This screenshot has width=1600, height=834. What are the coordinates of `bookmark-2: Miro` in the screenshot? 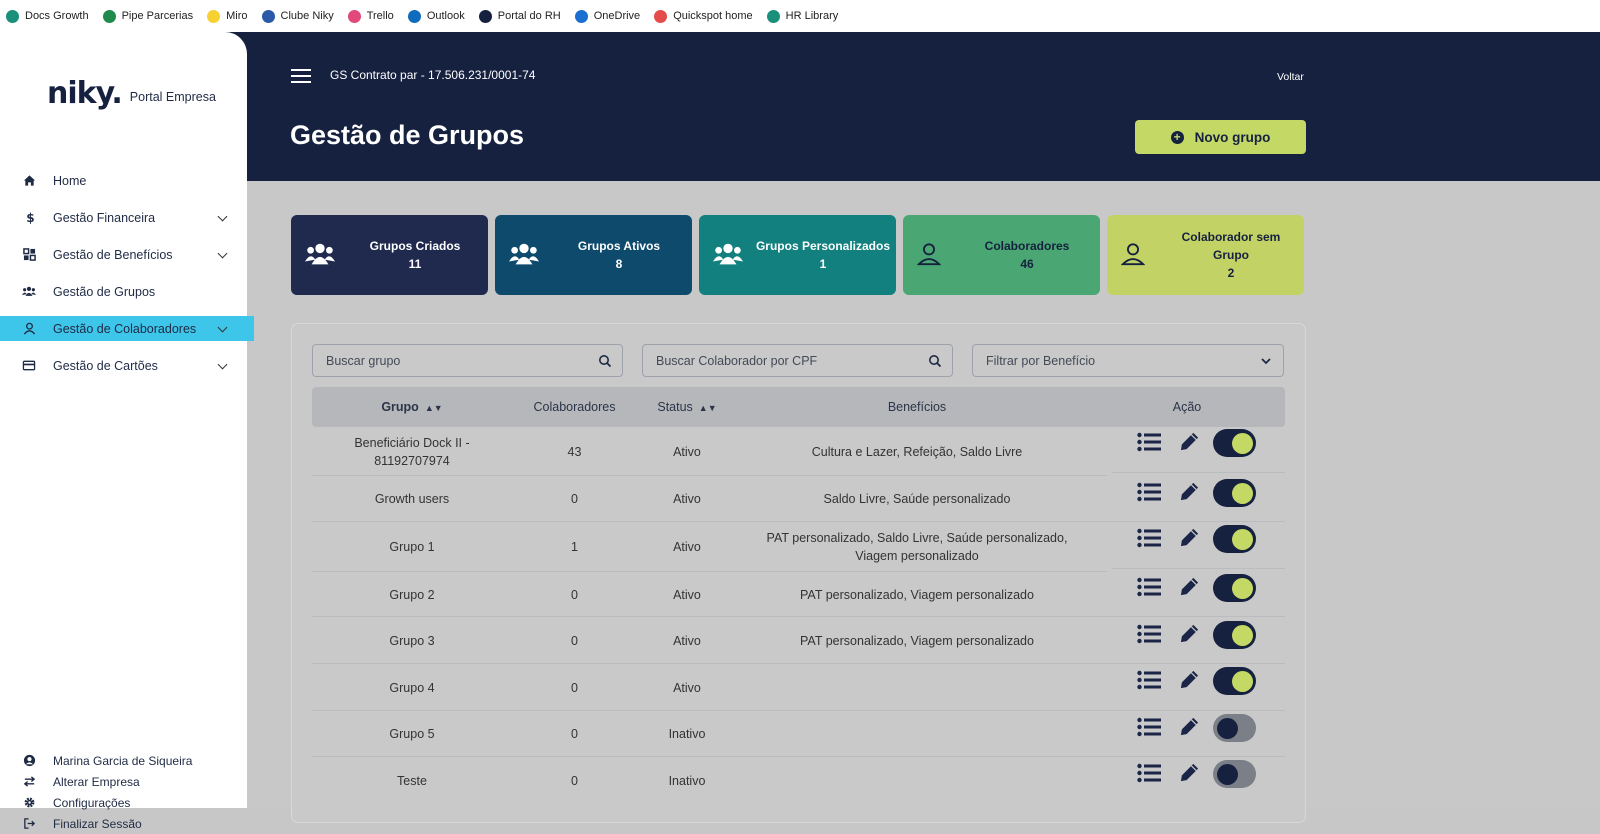 It's located at (227, 16).